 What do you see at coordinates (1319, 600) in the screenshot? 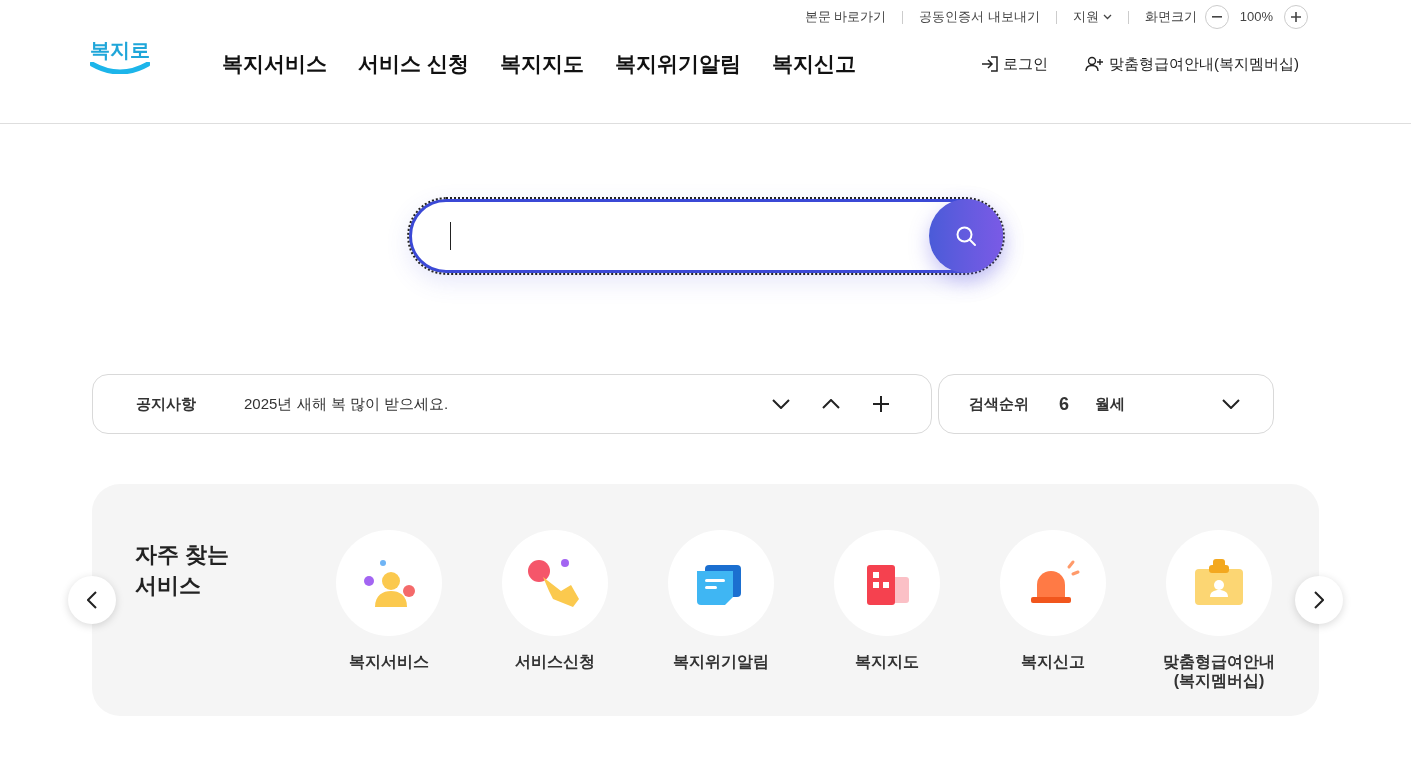
I see `chevron-right-icon` at bounding box center [1319, 600].